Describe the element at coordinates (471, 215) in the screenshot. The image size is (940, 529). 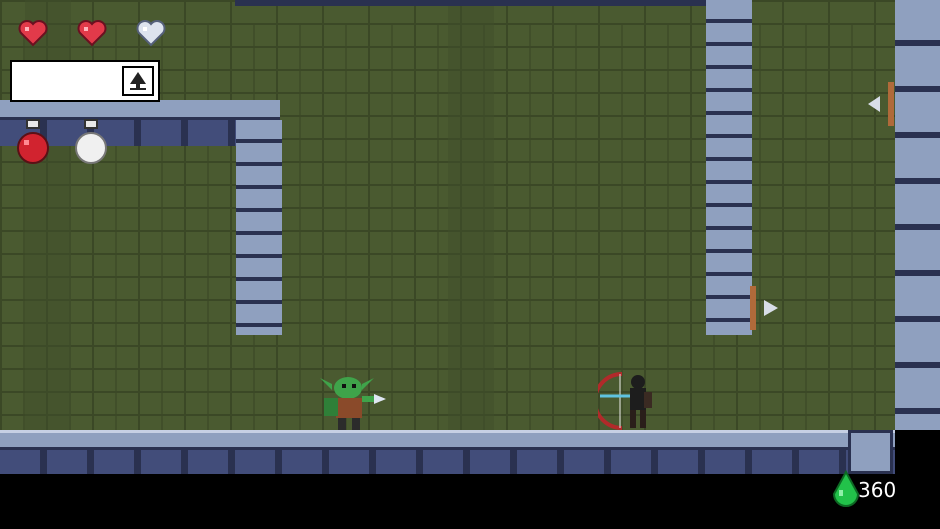
I see `wall-pillar` at that location.